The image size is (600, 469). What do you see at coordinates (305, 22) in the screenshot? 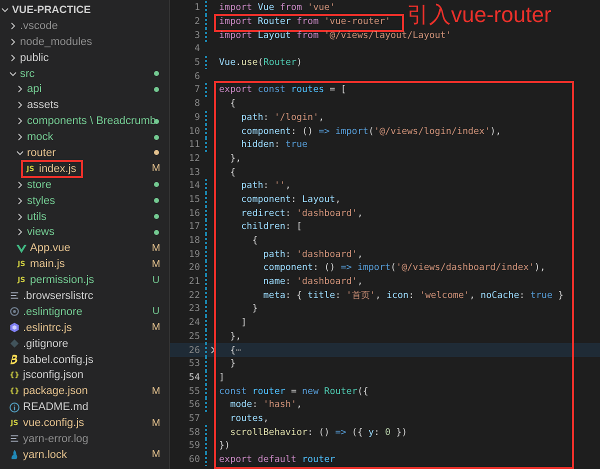
I see `code-line: import Router from 'vue-router'` at bounding box center [305, 22].